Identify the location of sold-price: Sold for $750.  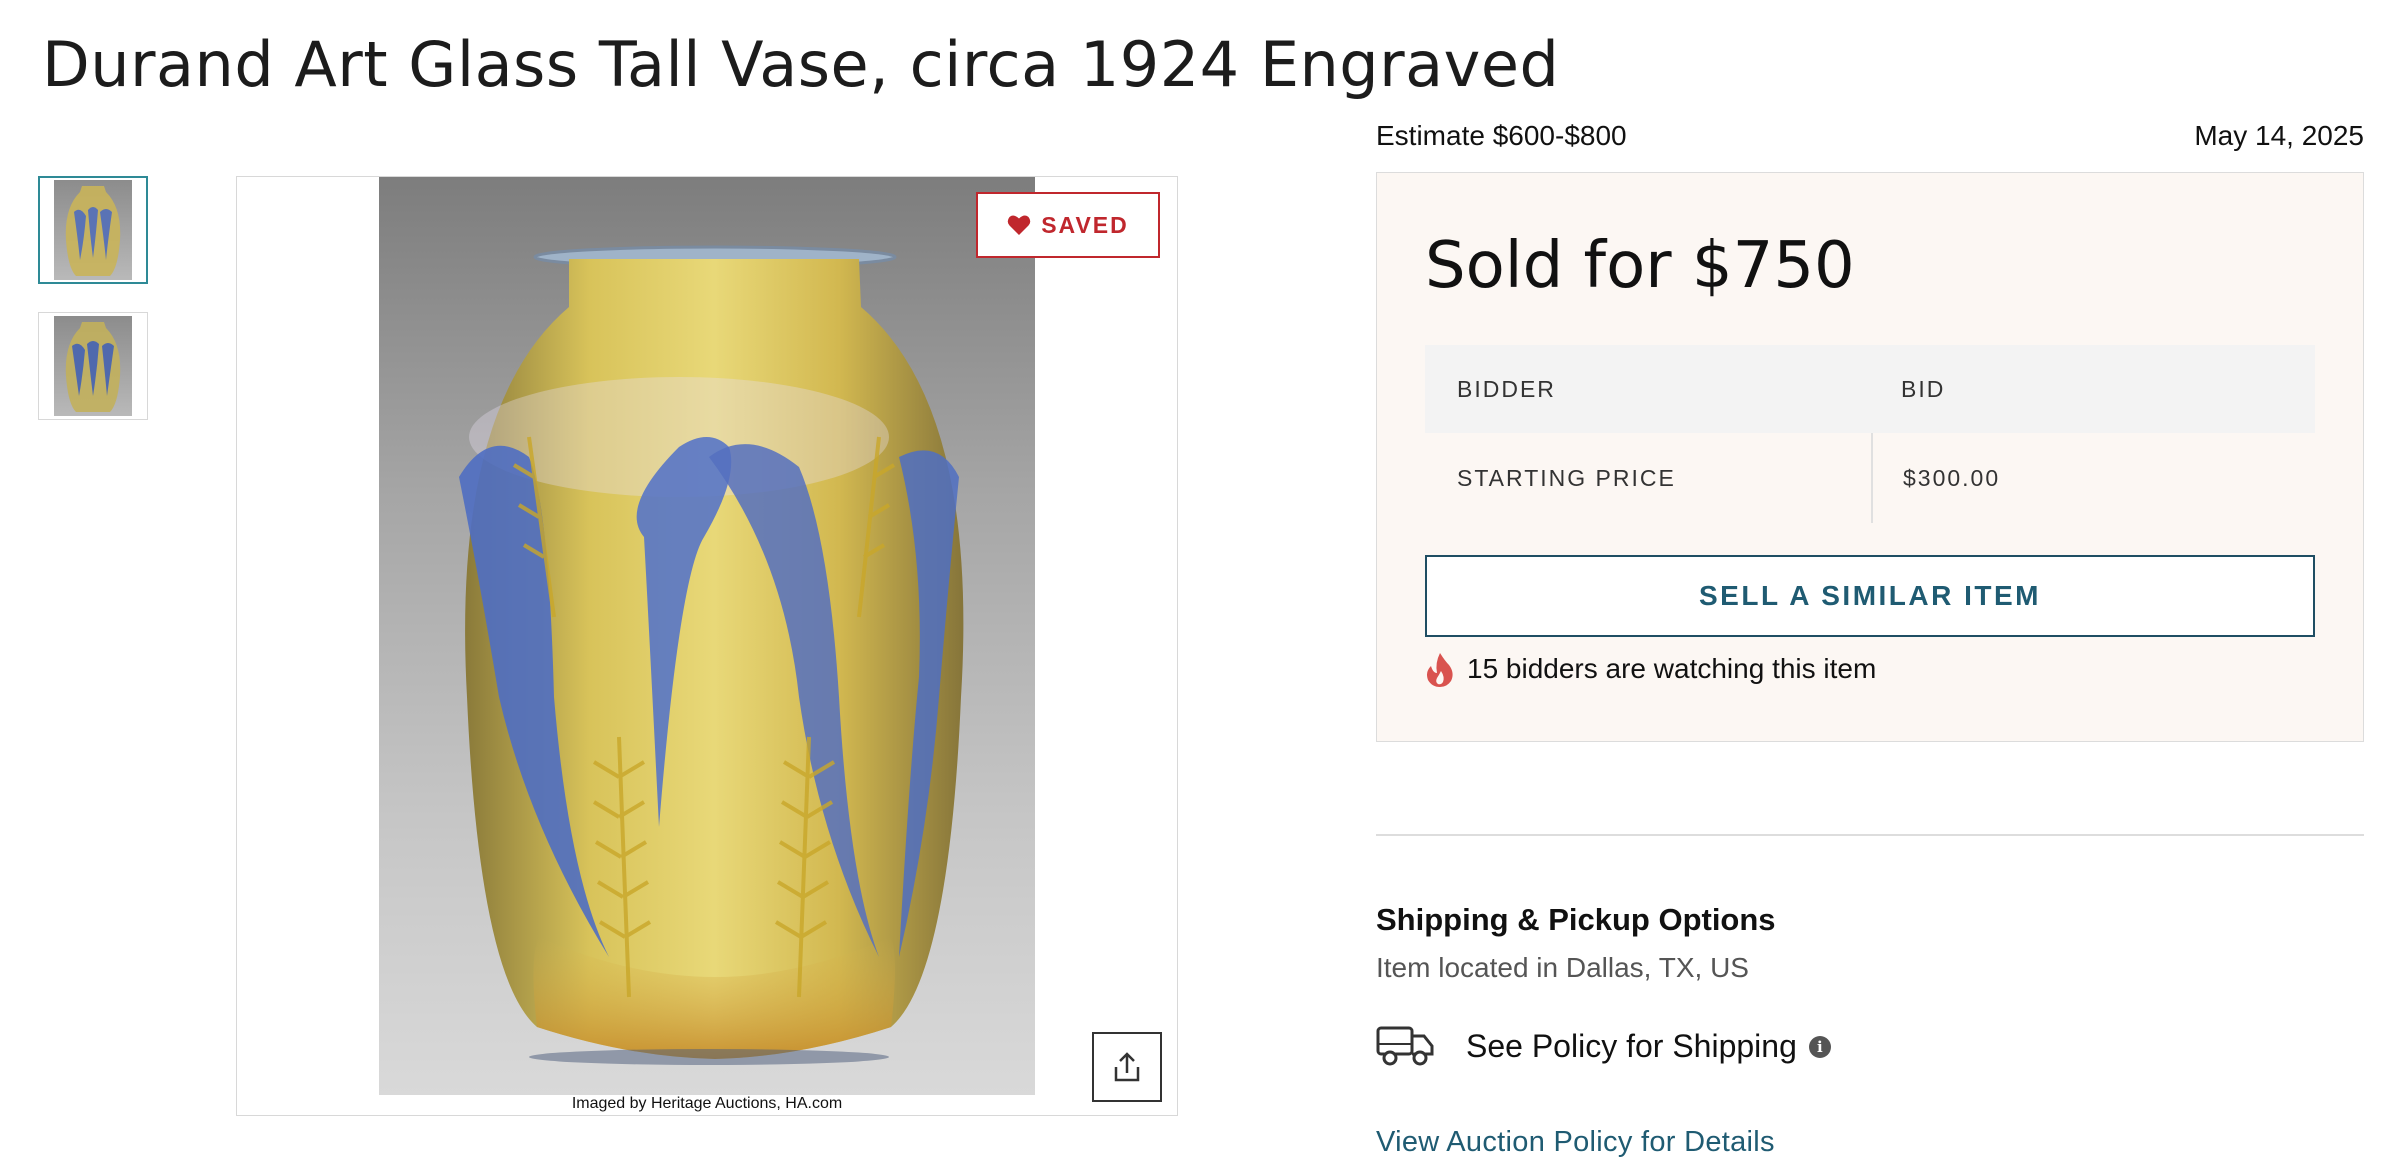
(1640, 266).